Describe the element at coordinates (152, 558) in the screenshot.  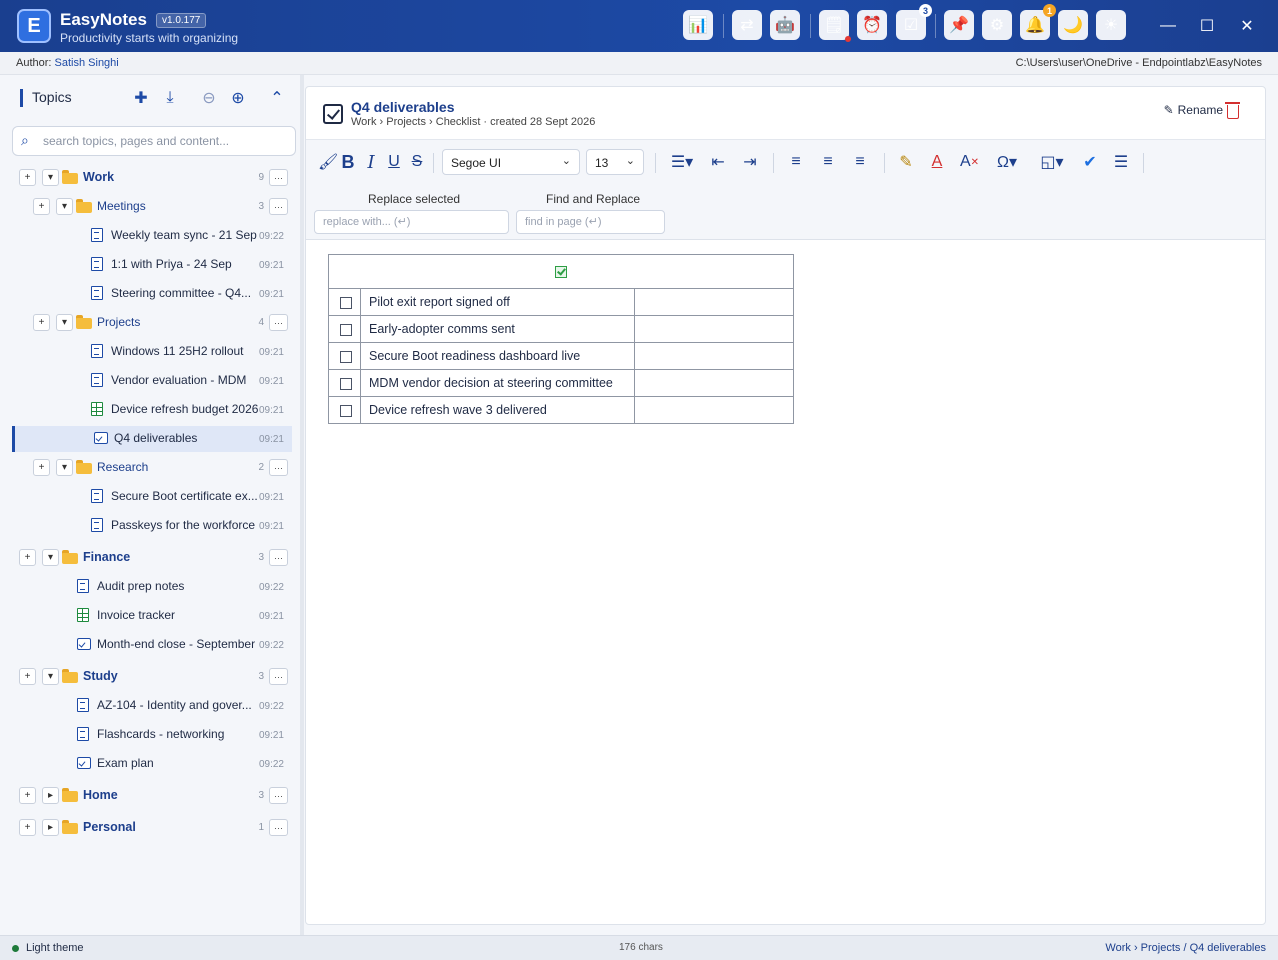
I see `folder-row: + ▾ Finance 3 ···` at that location.